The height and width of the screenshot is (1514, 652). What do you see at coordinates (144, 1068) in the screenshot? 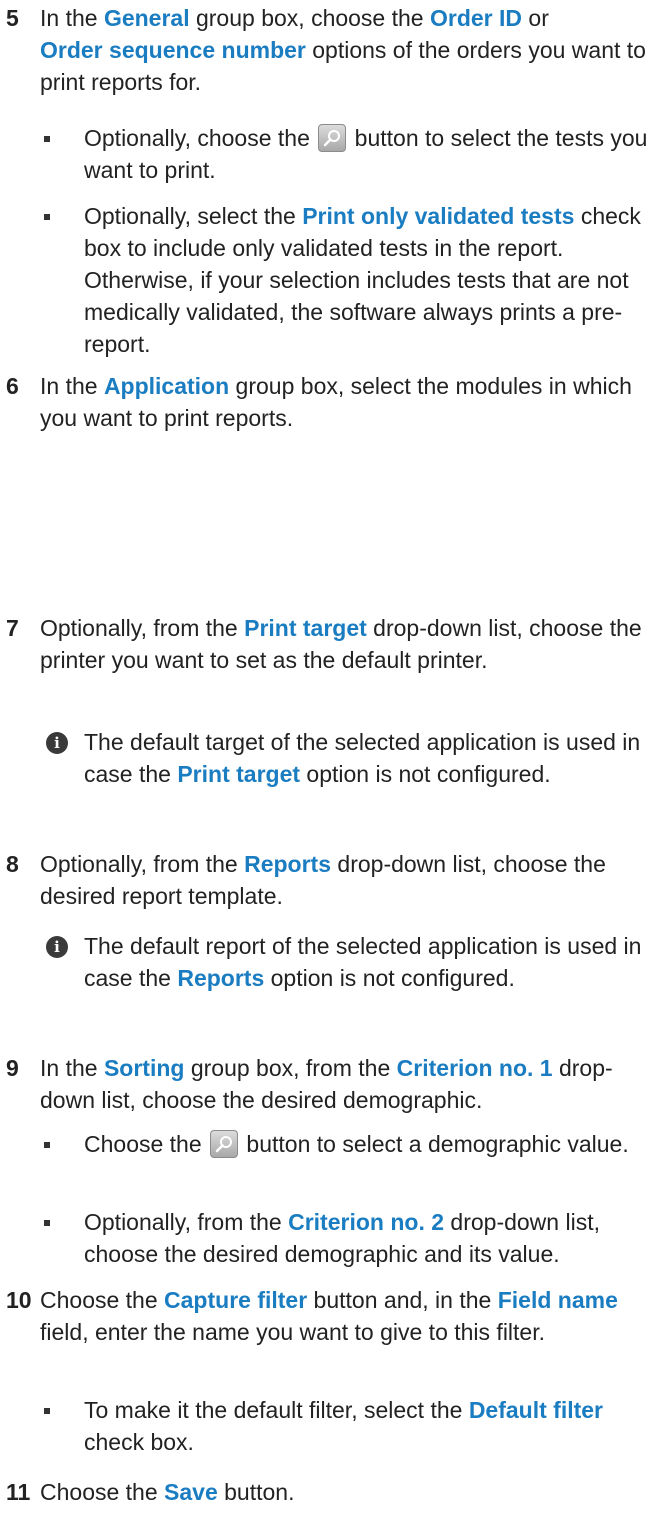
I see `ui-term: Sorting` at bounding box center [144, 1068].